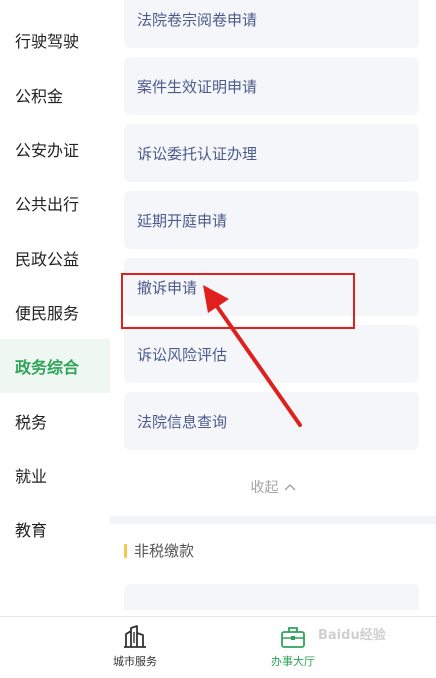  I want to click on service-postpone-hearing: 延期开庭申请, so click(271, 220).